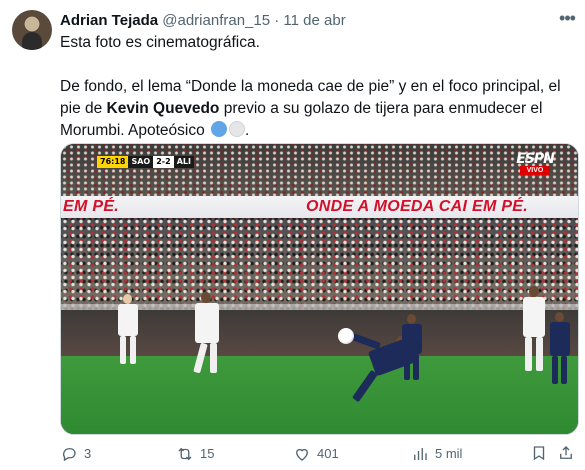 This screenshot has height=470, width=585. I want to click on tweet-text-period: ., so click(247, 130).